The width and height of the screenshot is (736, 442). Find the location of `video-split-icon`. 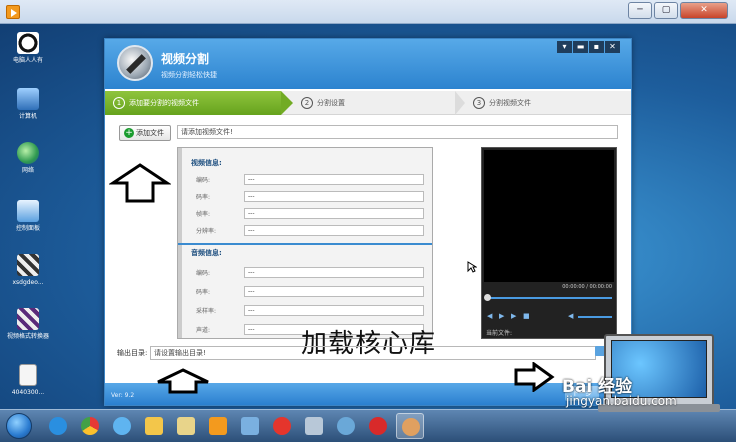

video-split-icon is located at coordinates (411, 427).